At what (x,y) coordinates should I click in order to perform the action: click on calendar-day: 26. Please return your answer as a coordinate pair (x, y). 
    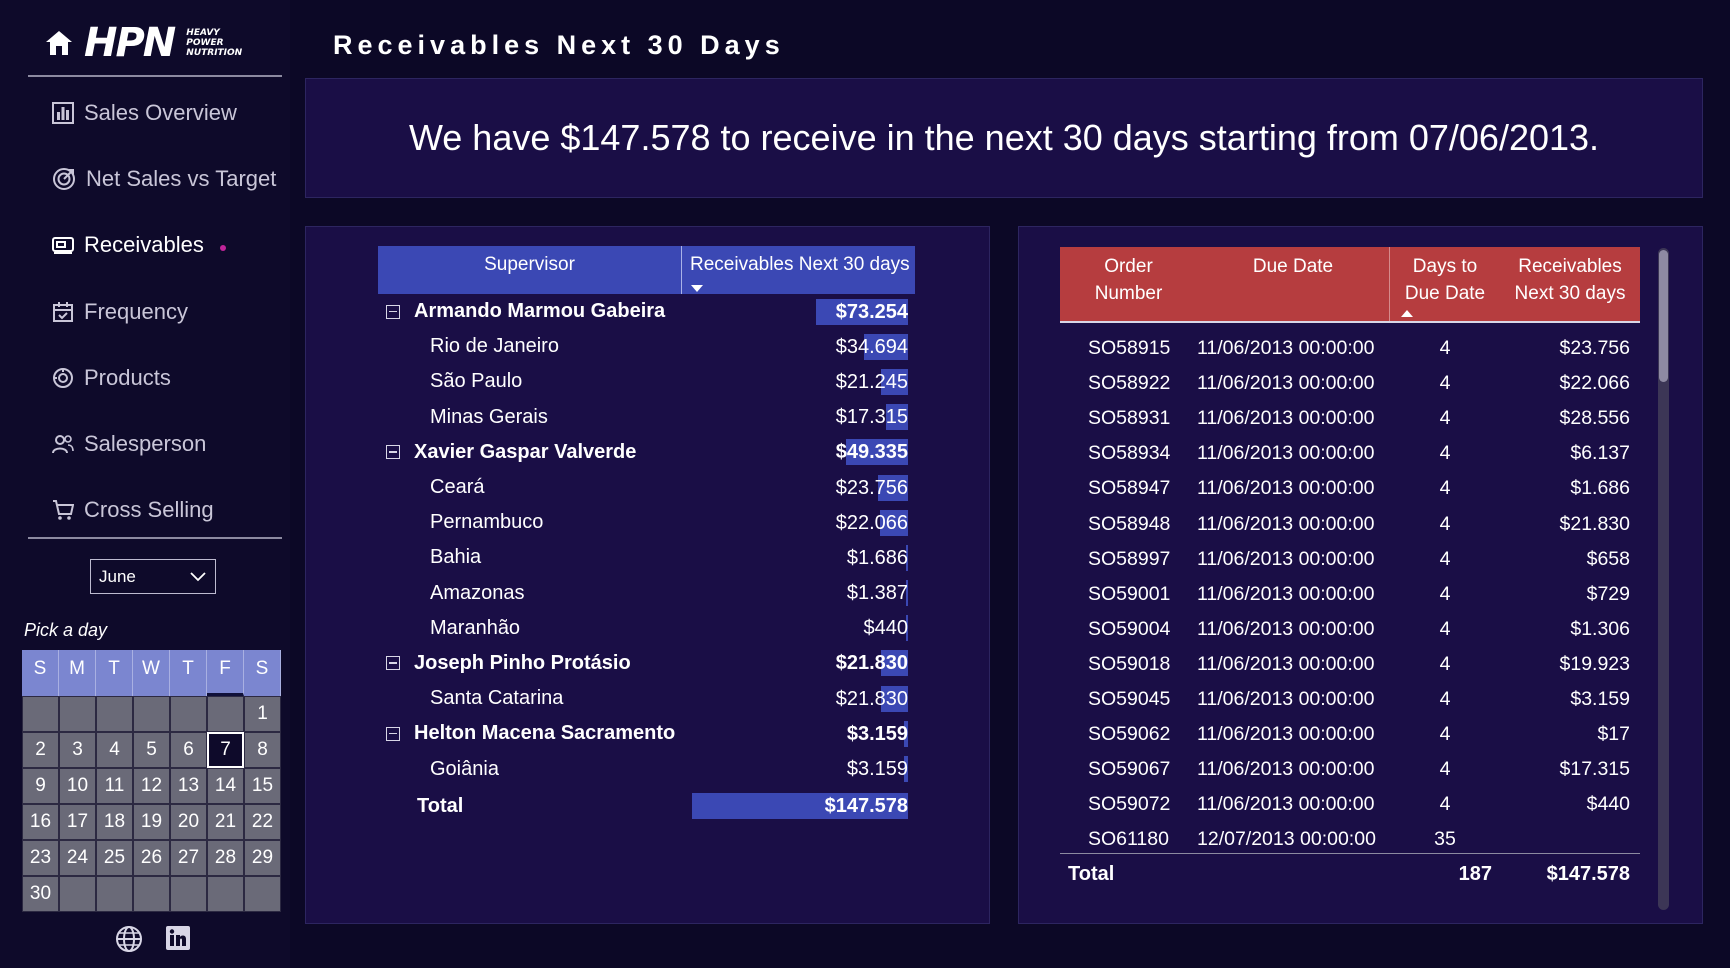
    Looking at the image, I should click on (151, 858).